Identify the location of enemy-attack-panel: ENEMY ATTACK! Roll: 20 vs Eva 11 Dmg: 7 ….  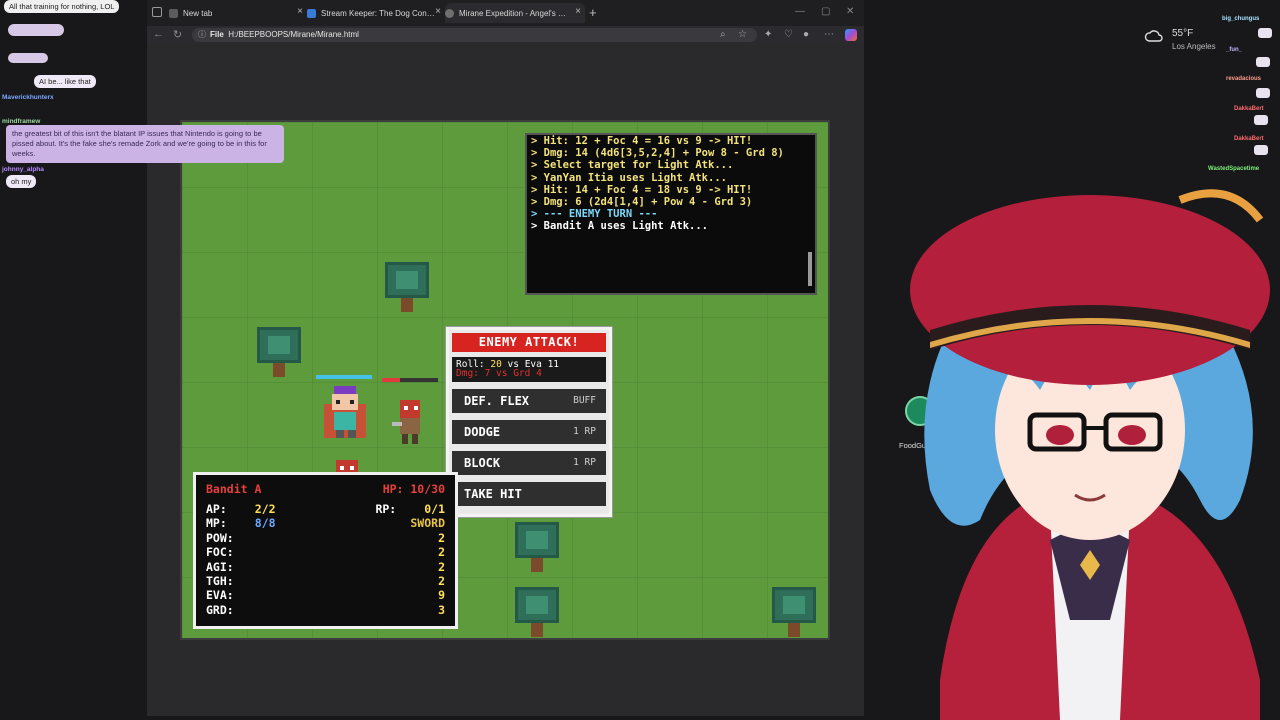
(529, 422).